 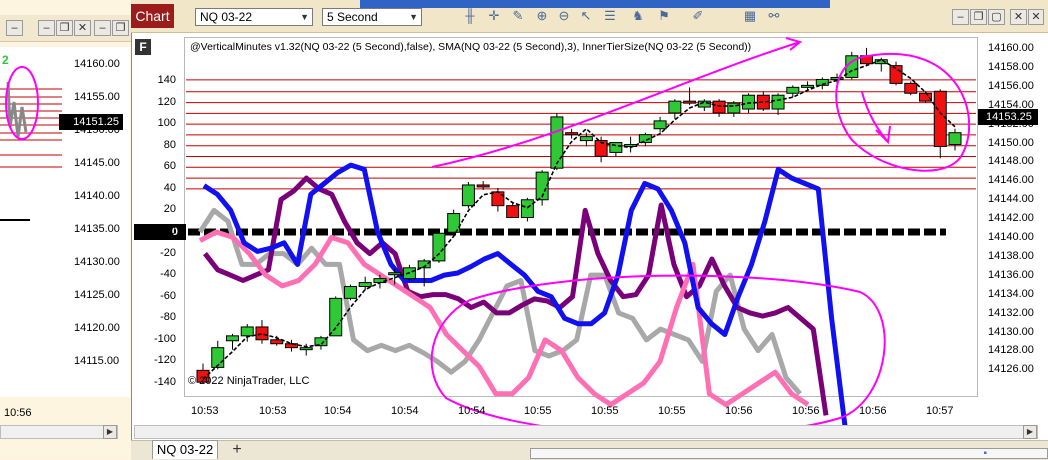 What do you see at coordinates (1011, 48) in the screenshot?
I see `price-axis-label: 14160.00` at bounding box center [1011, 48].